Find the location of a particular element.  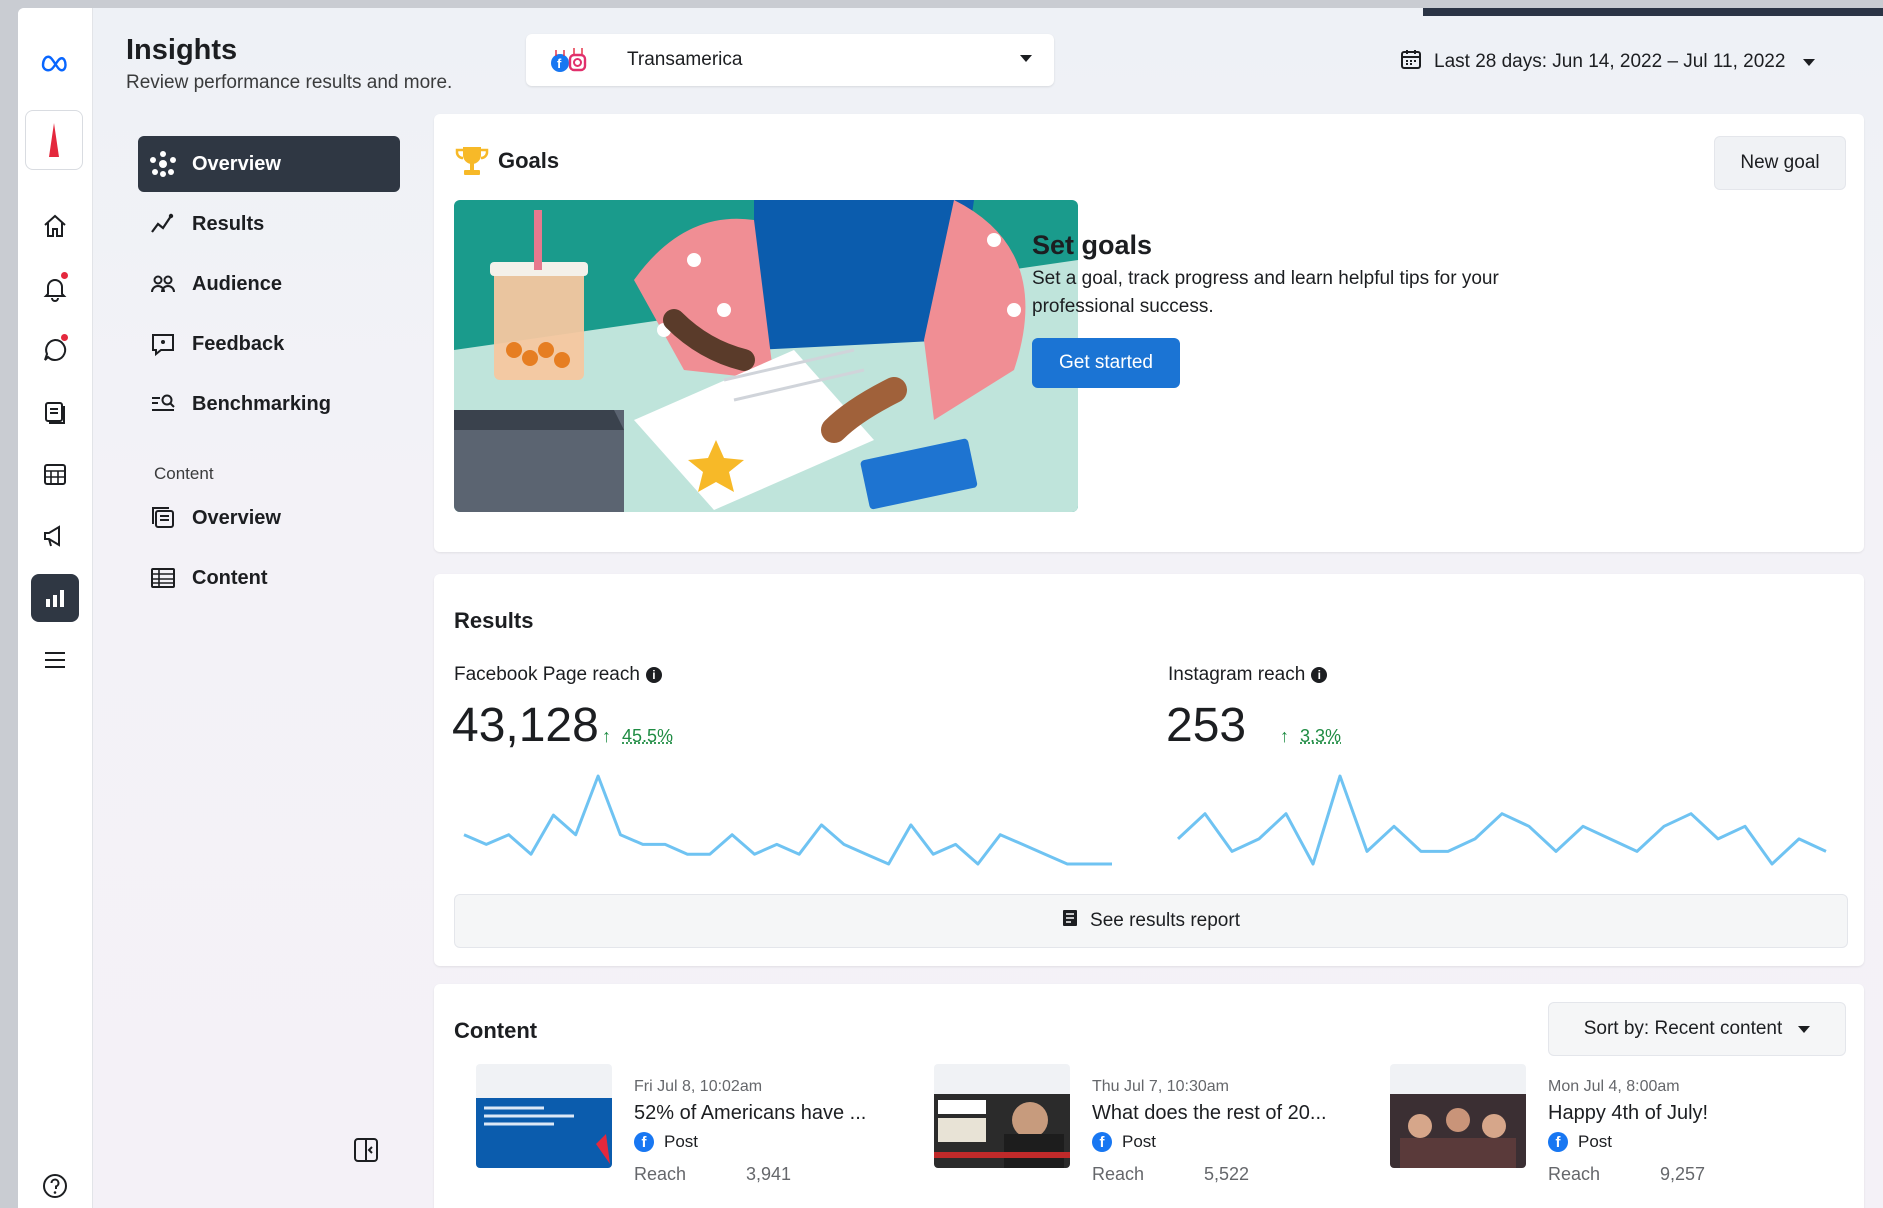

post-date: Fri Jul 8, 10:02am is located at coordinates (698, 1086).